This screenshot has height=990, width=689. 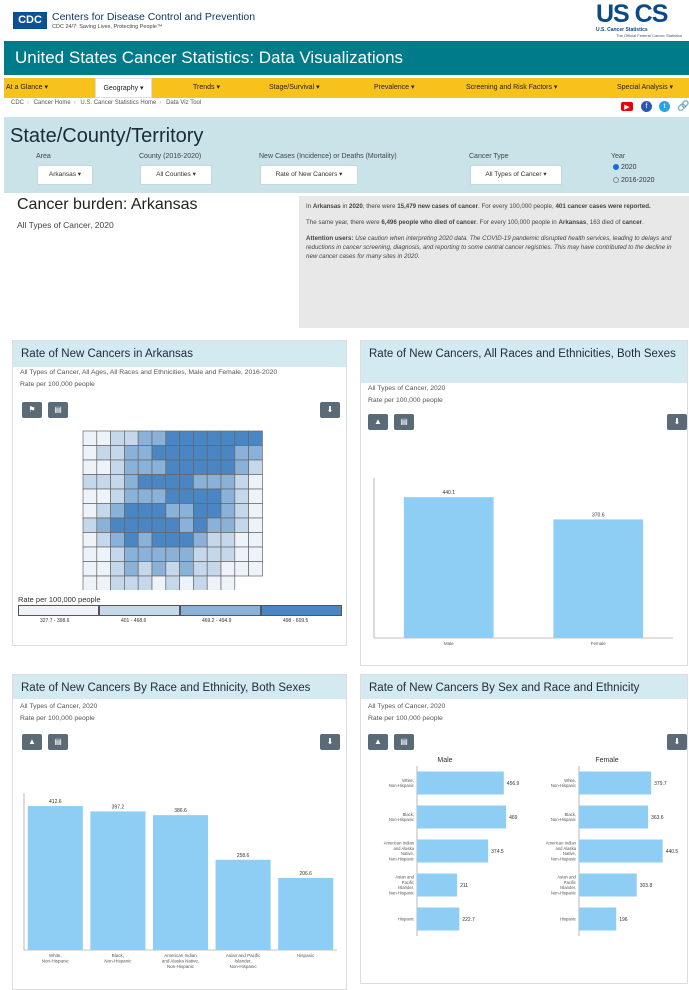 I want to click on arkansas-county-map, so click(x=180, y=509).